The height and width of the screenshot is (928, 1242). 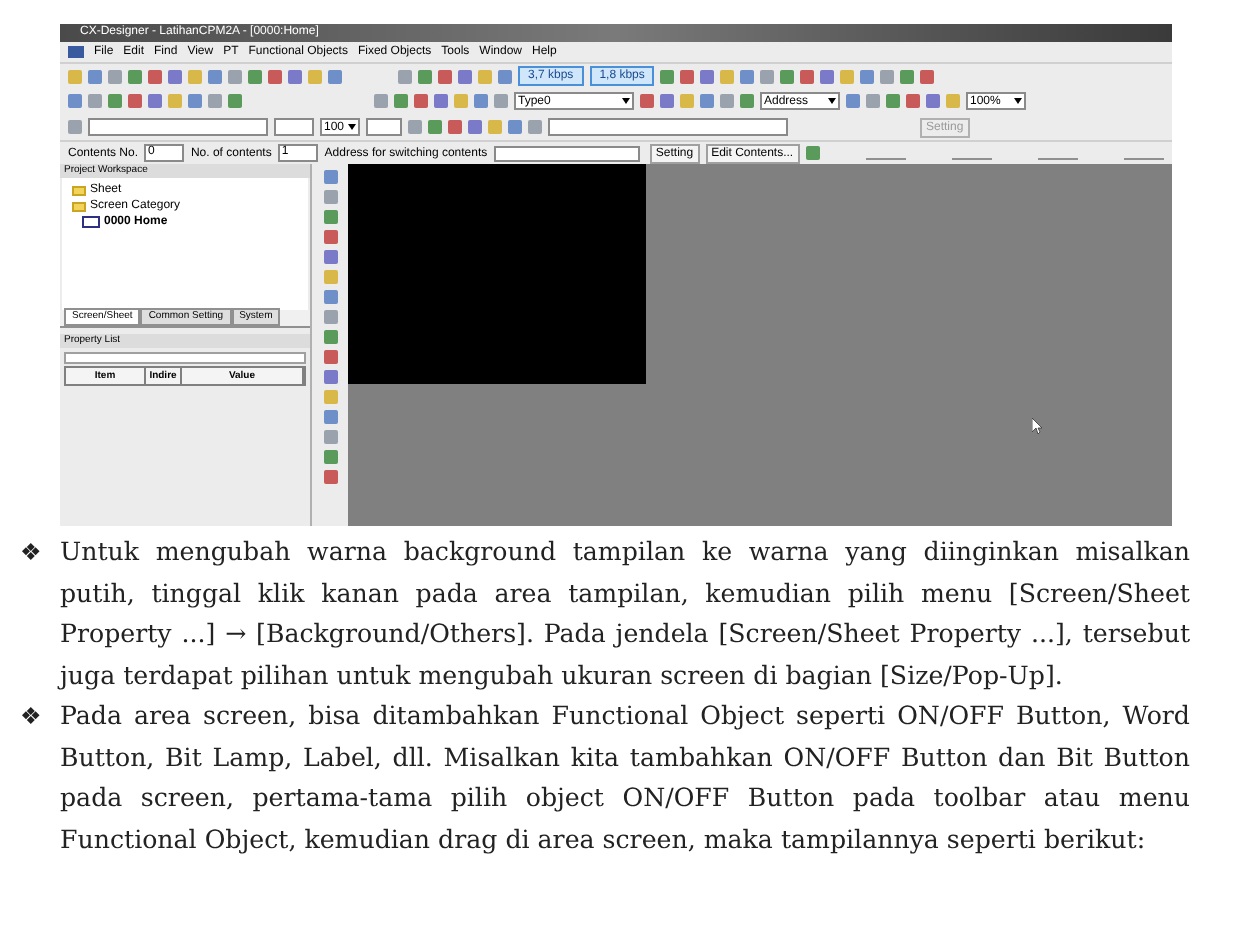 What do you see at coordinates (812, 153) in the screenshot?
I see `toolbar-icon` at bounding box center [812, 153].